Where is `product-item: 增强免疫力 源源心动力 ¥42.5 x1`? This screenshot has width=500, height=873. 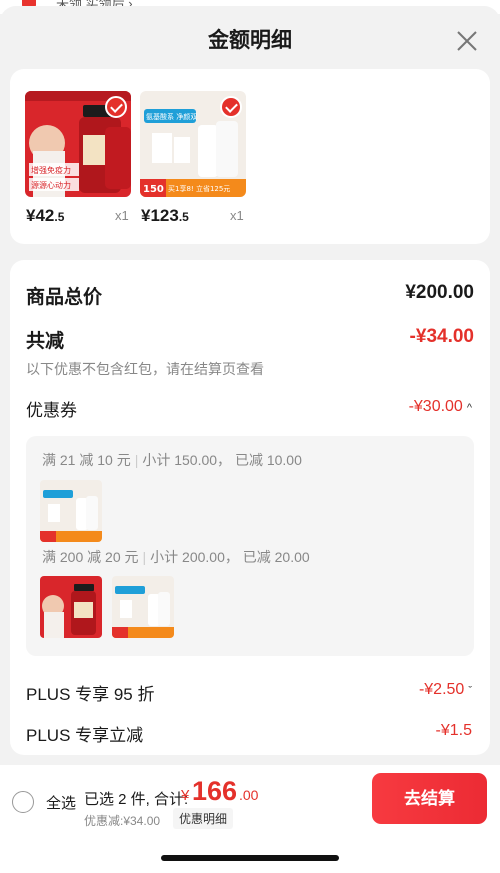
product-item: 增强免疫力 源源心动力 ¥42.5 x1 is located at coordinates (80, 158).